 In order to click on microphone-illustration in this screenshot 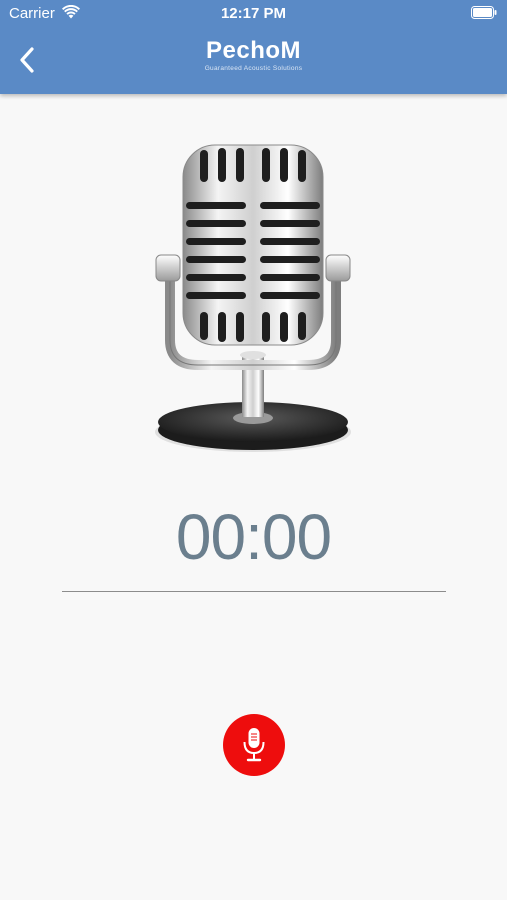, I will do `click(253, 298)`.